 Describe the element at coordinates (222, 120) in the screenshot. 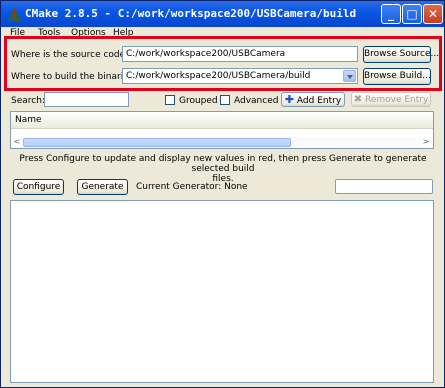

I see `table-header: Name` at that location.